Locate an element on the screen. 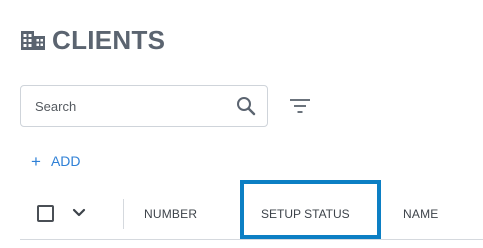  column-header-name: NAME is located at coordinates (420, 214).